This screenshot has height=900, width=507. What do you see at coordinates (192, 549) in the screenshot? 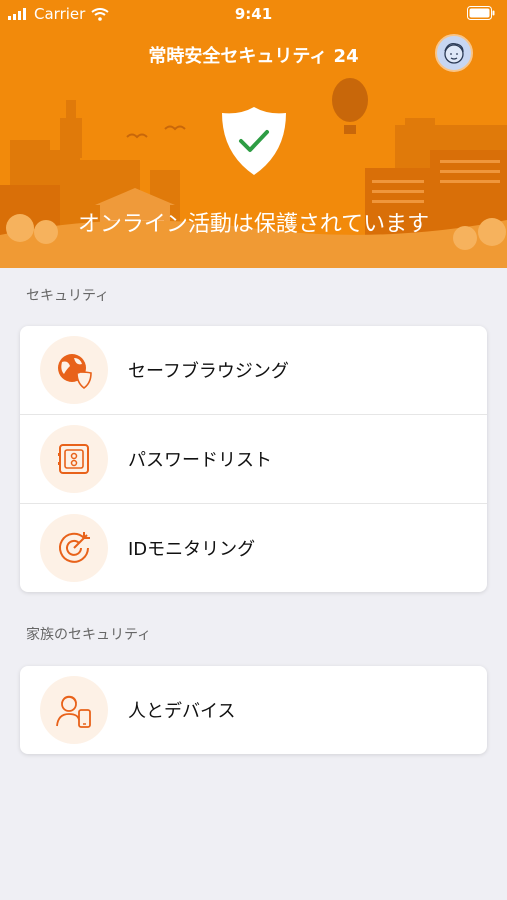
I see `id-monitoring-label: IDモニタリング` at bounding box center [192, 549].